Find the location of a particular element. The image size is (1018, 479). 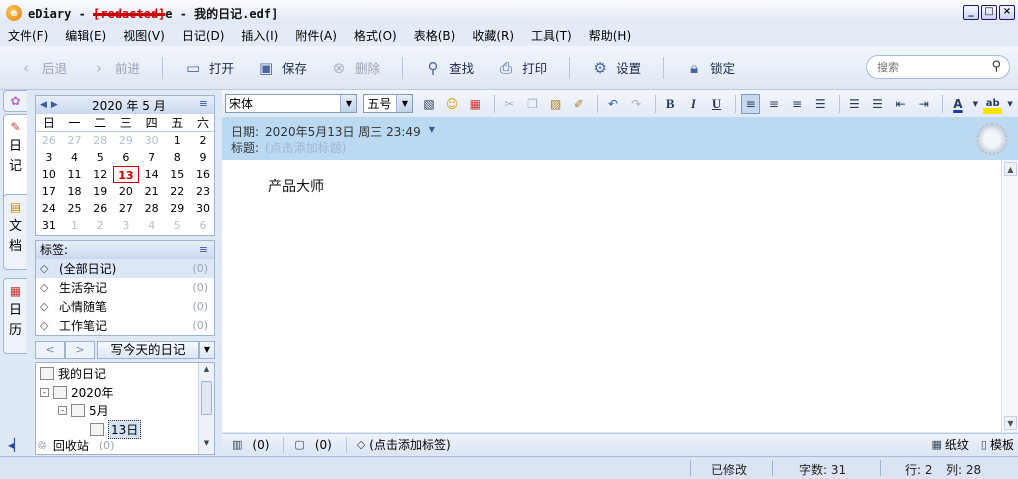

tag-work: ◇ 工作笔记 (0) is located at coordinates (125, 325).